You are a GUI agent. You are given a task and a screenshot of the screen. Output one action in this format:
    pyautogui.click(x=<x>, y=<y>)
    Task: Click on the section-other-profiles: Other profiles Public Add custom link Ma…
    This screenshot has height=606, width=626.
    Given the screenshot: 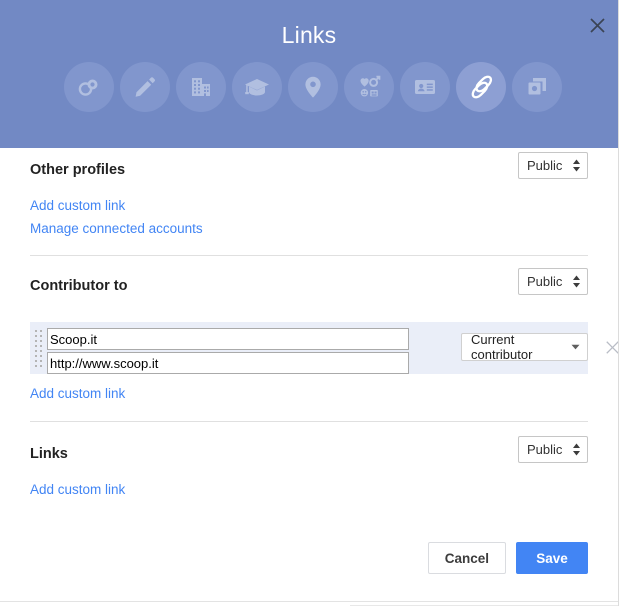 What is the action you would take?
    pyautogui.click(x=309, y=194)
    